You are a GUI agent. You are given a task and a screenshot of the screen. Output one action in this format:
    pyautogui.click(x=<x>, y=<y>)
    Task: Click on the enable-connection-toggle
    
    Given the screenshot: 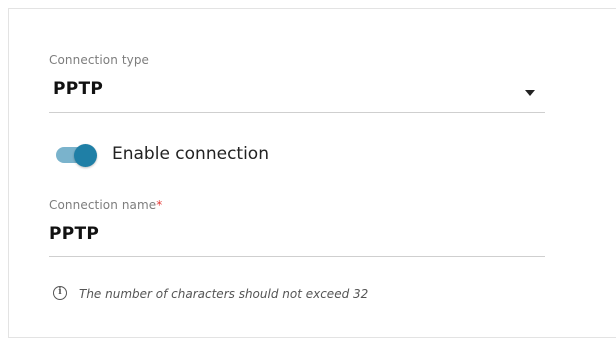 What is the action you would take?
    pyautogui.click(x=78, y=155)
    